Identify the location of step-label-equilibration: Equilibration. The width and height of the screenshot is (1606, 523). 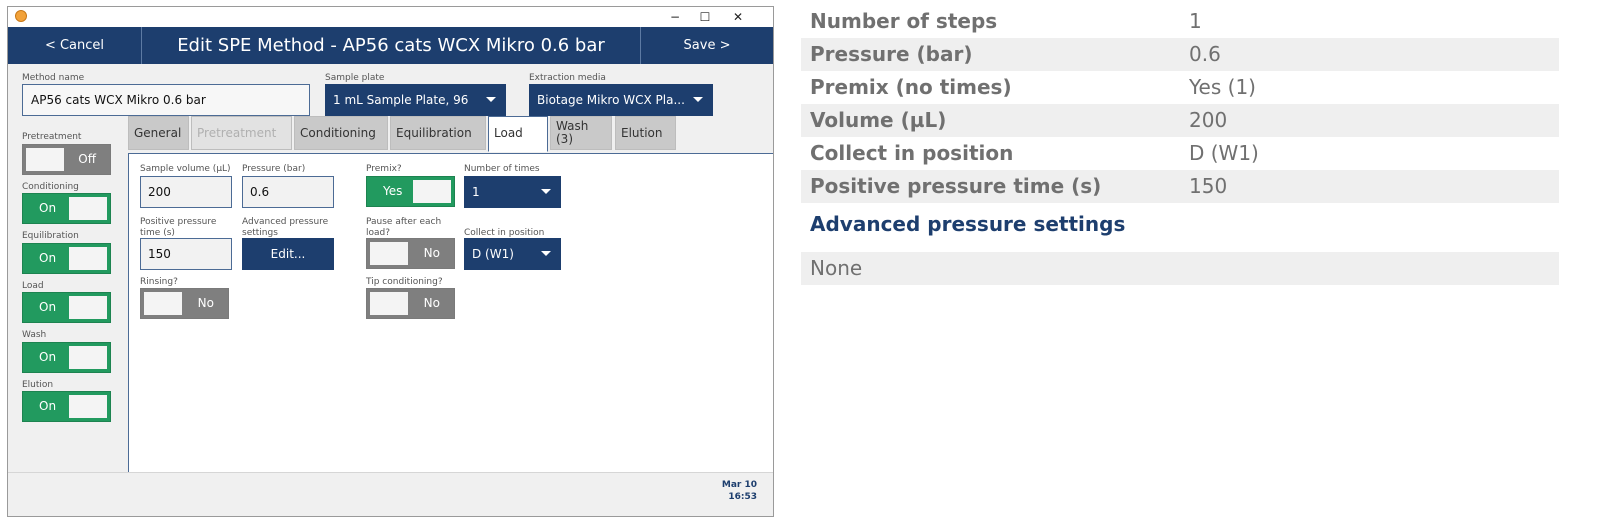
(50, 236).